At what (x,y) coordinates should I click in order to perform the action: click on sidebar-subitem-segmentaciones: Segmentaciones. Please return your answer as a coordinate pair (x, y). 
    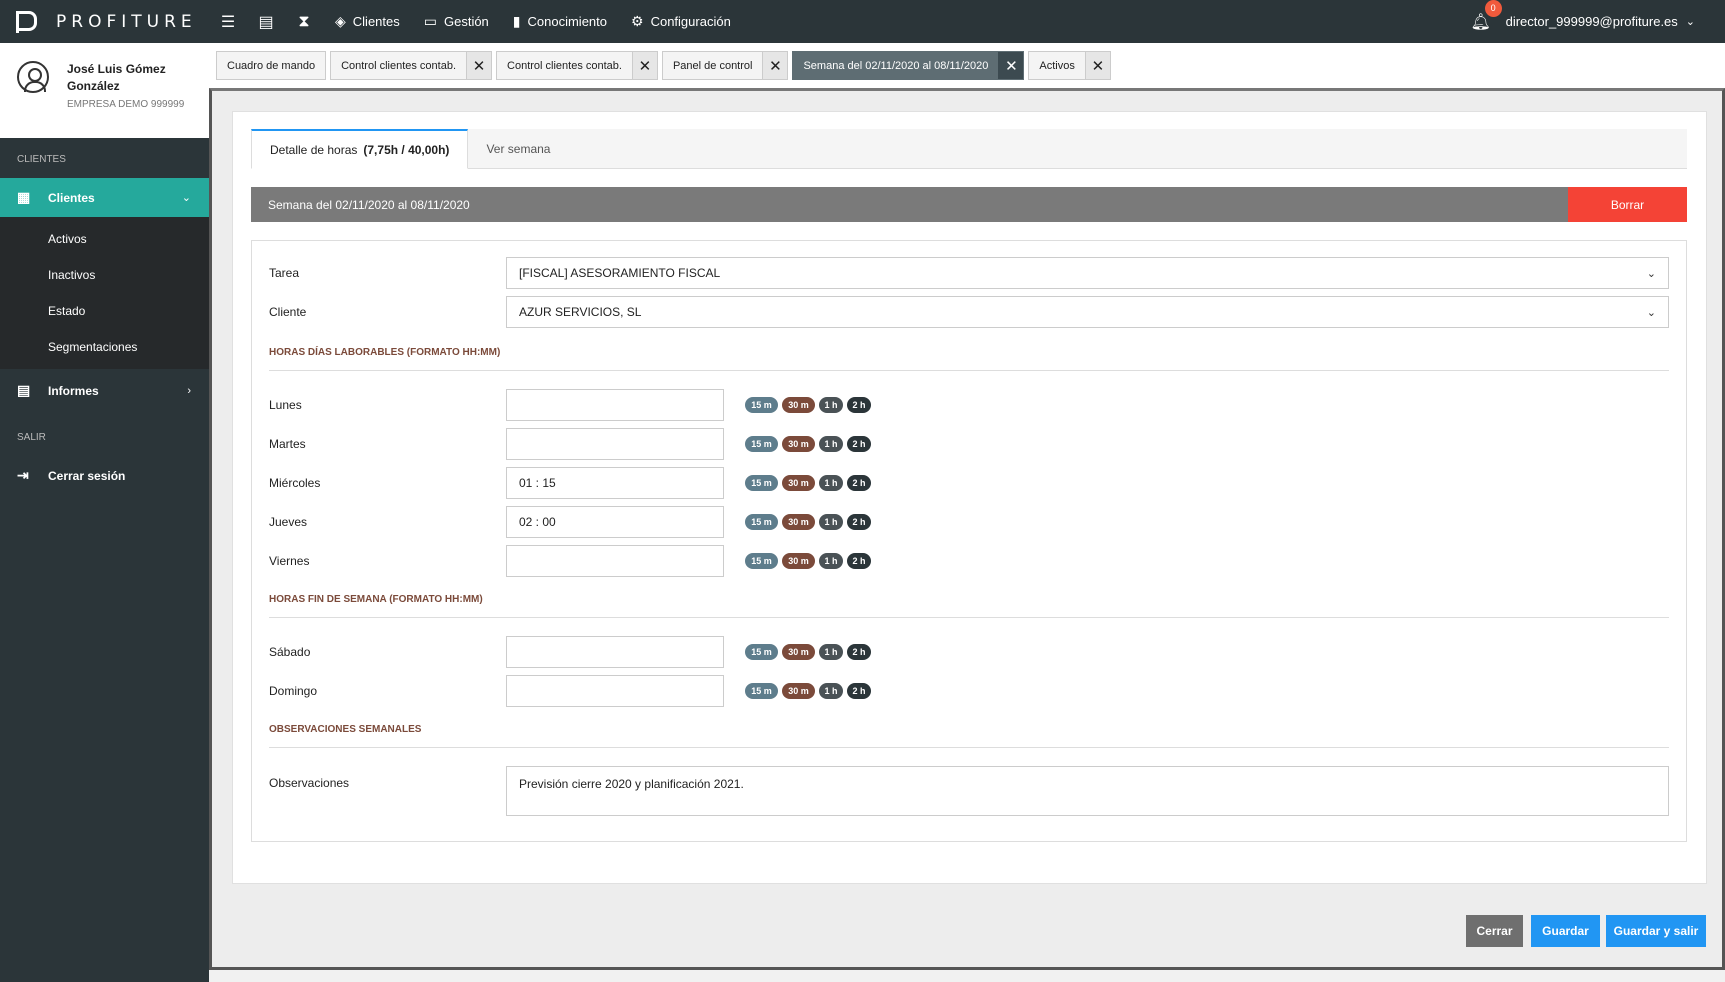
    Looking at the image, I should click on (104, 347).